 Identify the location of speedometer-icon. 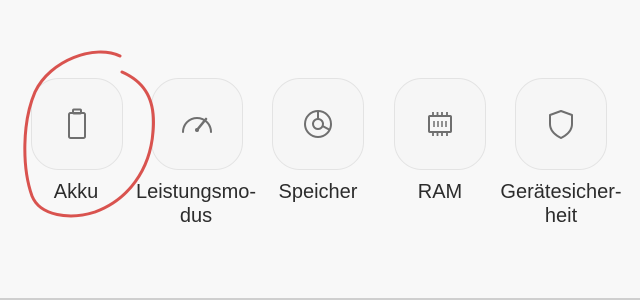
(197, 125).